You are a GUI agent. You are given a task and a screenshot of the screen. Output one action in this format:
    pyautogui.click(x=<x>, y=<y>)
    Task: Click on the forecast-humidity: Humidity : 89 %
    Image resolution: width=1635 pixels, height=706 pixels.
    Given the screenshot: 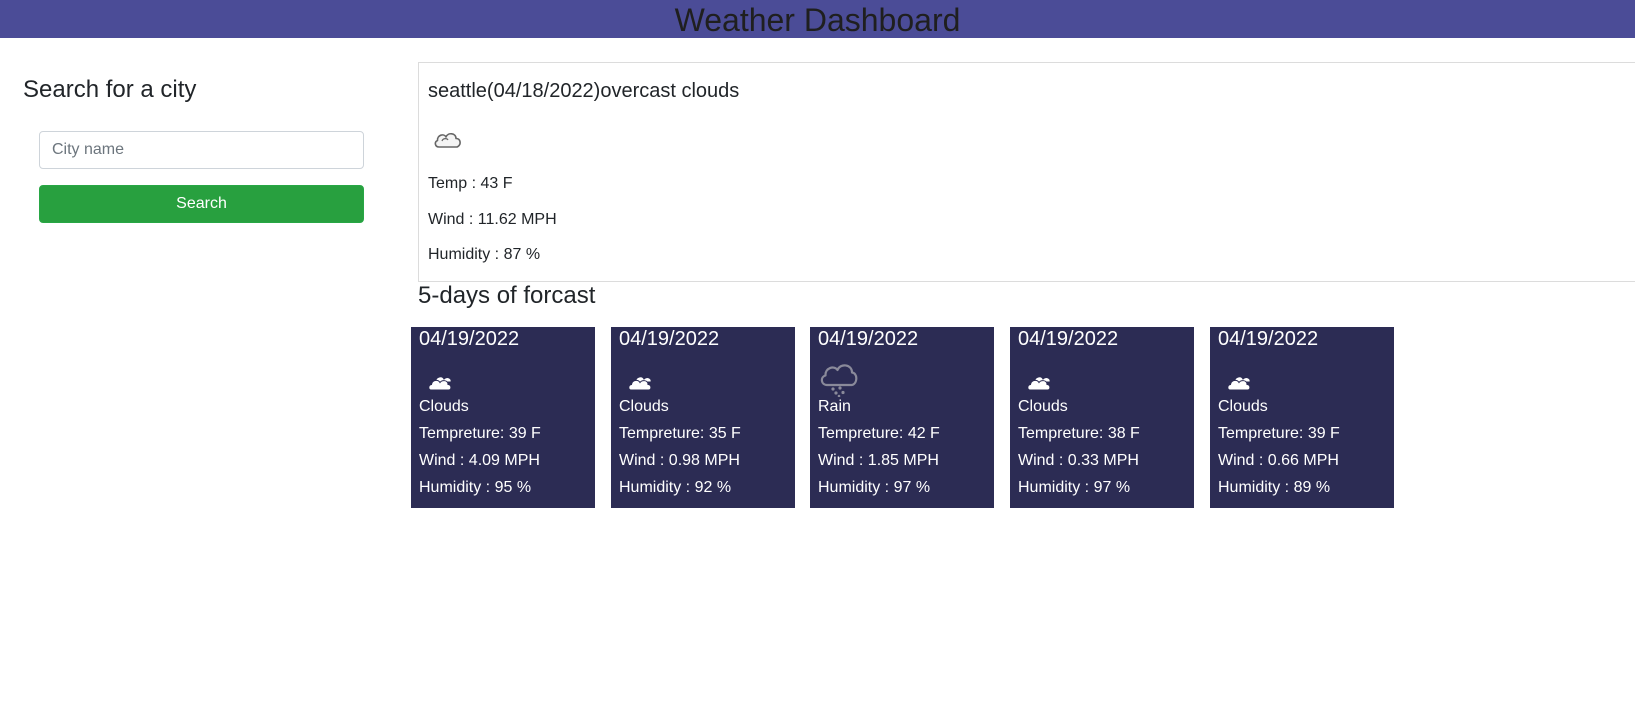 What is the action you would take?
    pyautogui.click(x=1274, y=487)
    